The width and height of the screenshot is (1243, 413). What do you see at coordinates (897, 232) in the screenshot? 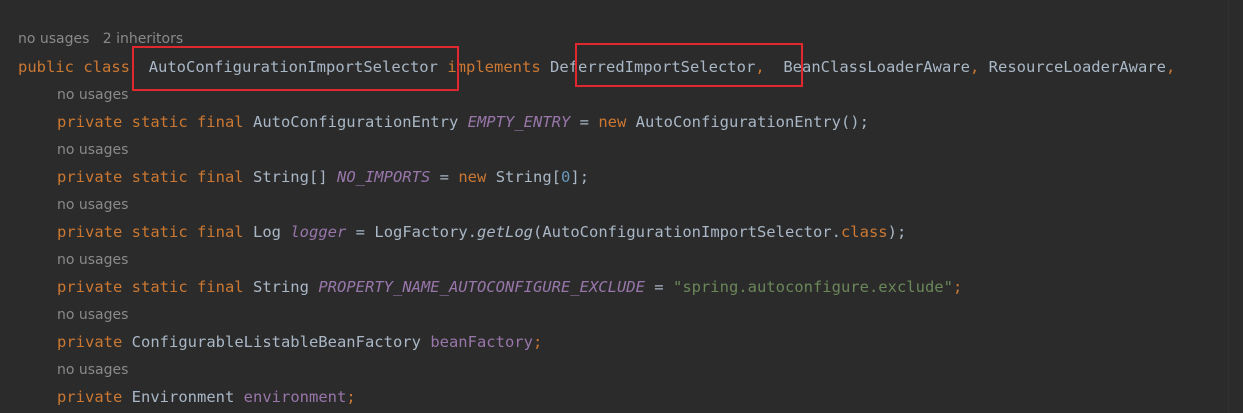
I see `method-close: );` at bounding box center [897, 232].